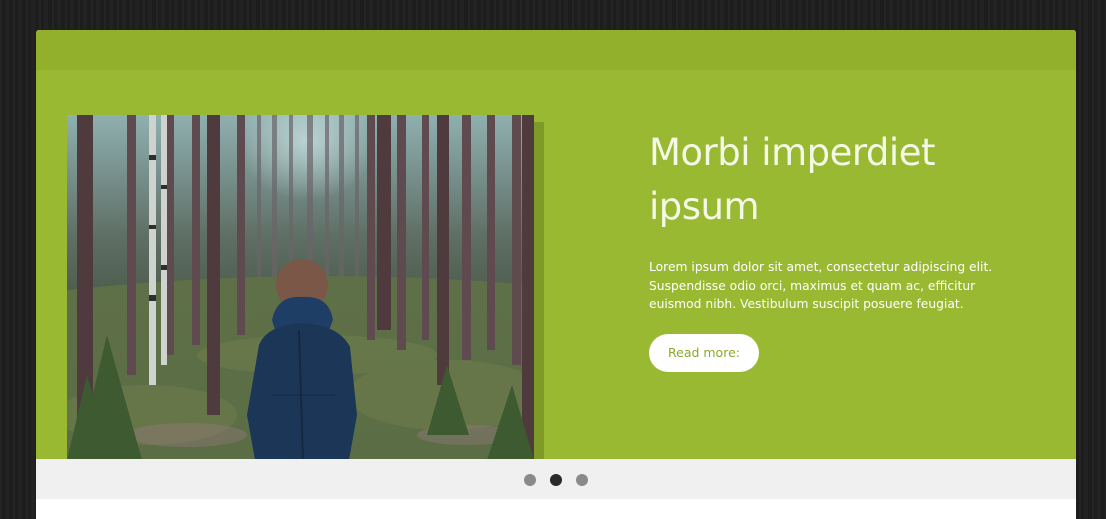 This screenshot has width=1106, height=519. What do you see at coordinates (556, 50) in the screenshot?
I see `top-bar` at bounding box center [556, 50].